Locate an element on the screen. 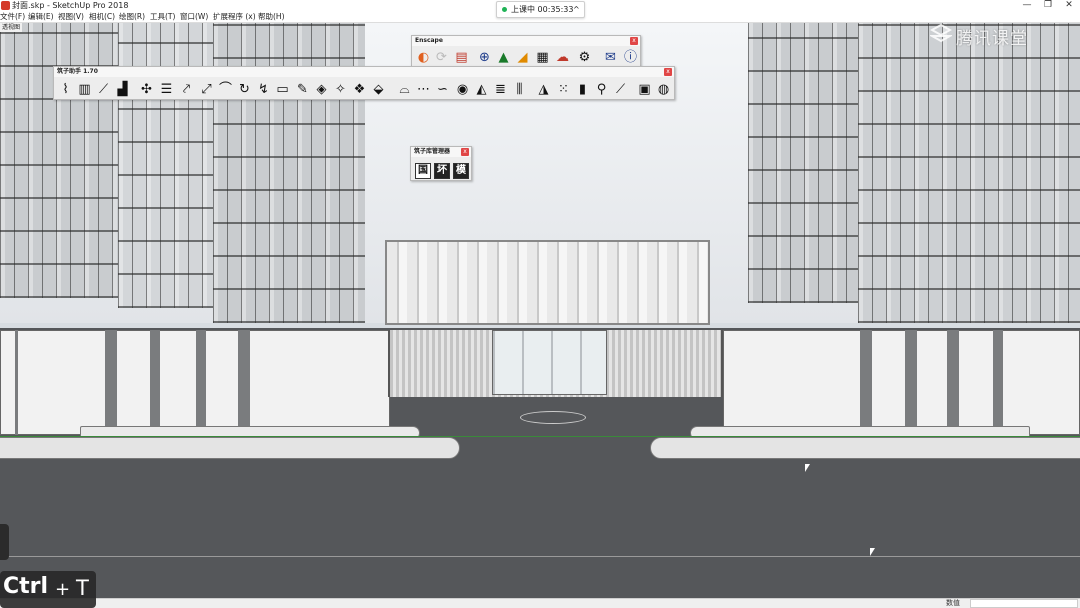  menu-extensions: 扩展程序 (x) is located at coordinates (234, 17).